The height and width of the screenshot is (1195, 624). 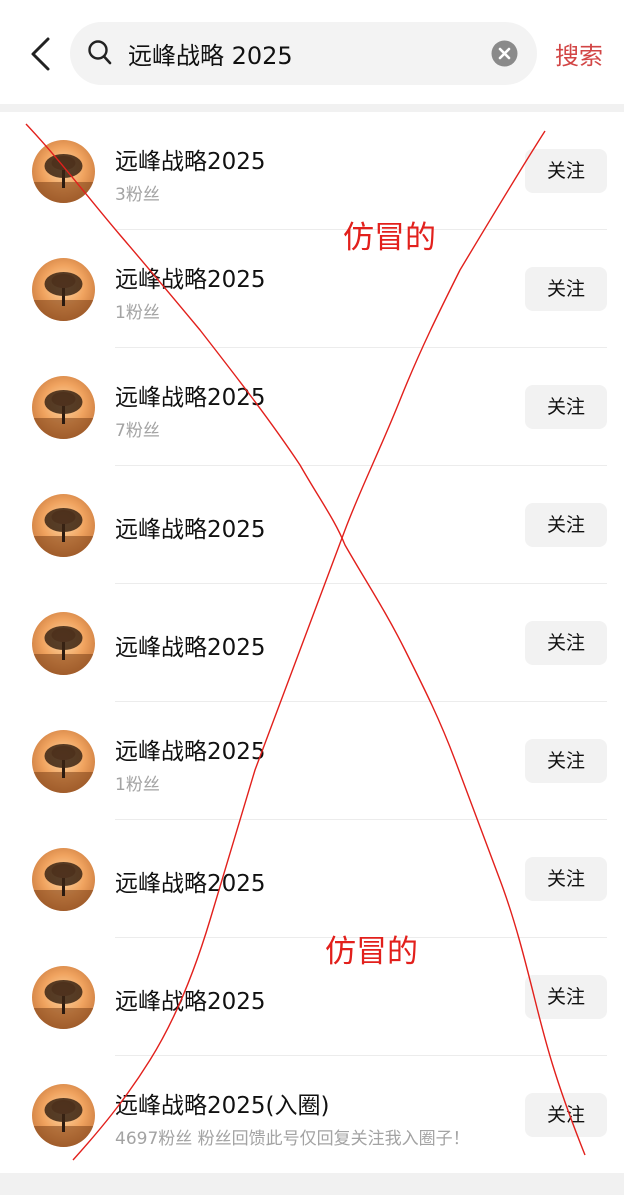 I want to click on result-row: 远峰战略2025 3粉丝 关注, so click(x=312, y=171).